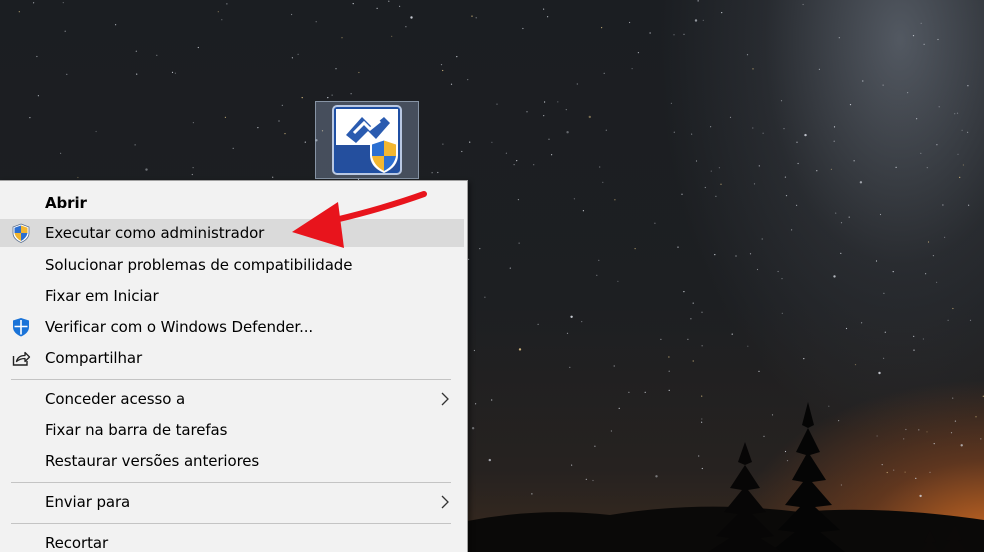 Image resolution: width=984 pixels, height=552 pixels. I want to click on menu-item-label: Compartilhar, so click(94, 358).